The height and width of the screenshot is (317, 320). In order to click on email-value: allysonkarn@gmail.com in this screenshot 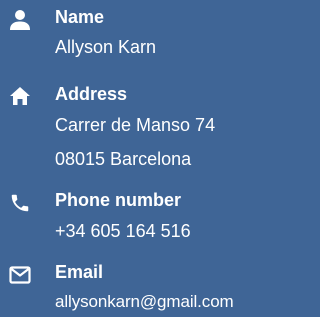, I will do `click(144, 302)`.